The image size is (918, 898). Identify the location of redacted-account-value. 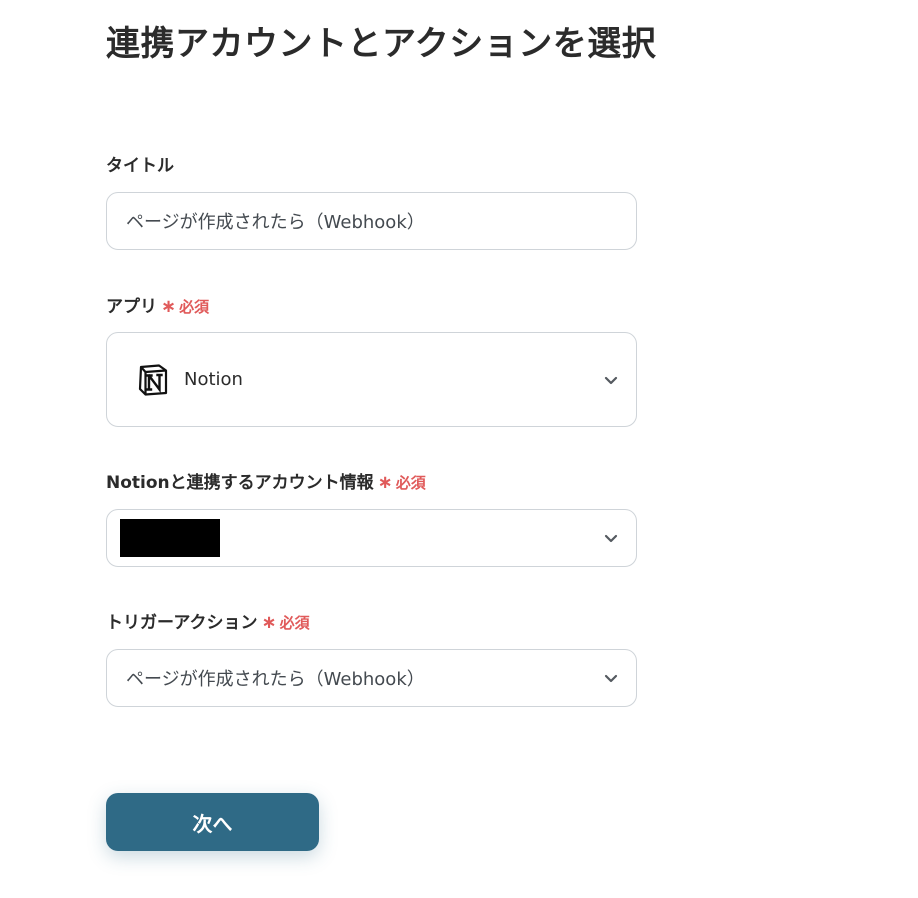
(170, 538).